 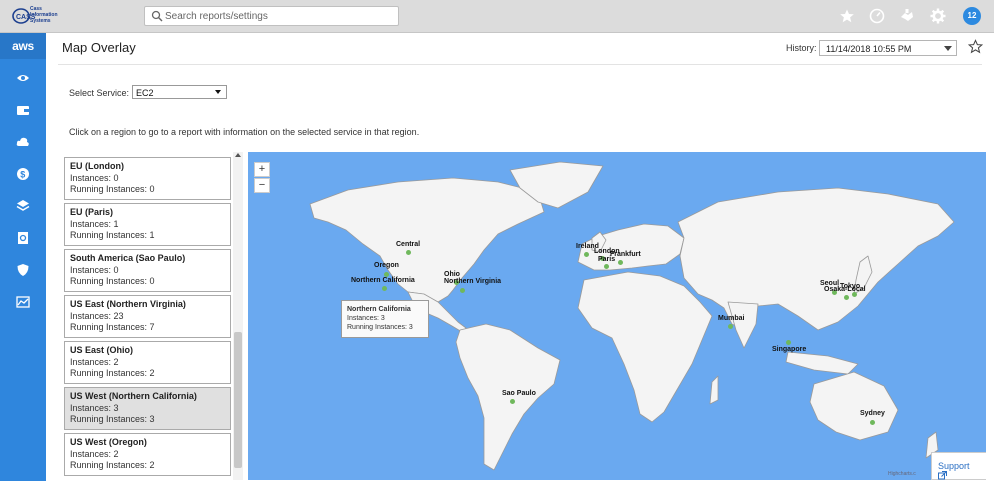 I want to click on history-select: 11/14/2018 10:55 PM, so click(x=888, y=48).